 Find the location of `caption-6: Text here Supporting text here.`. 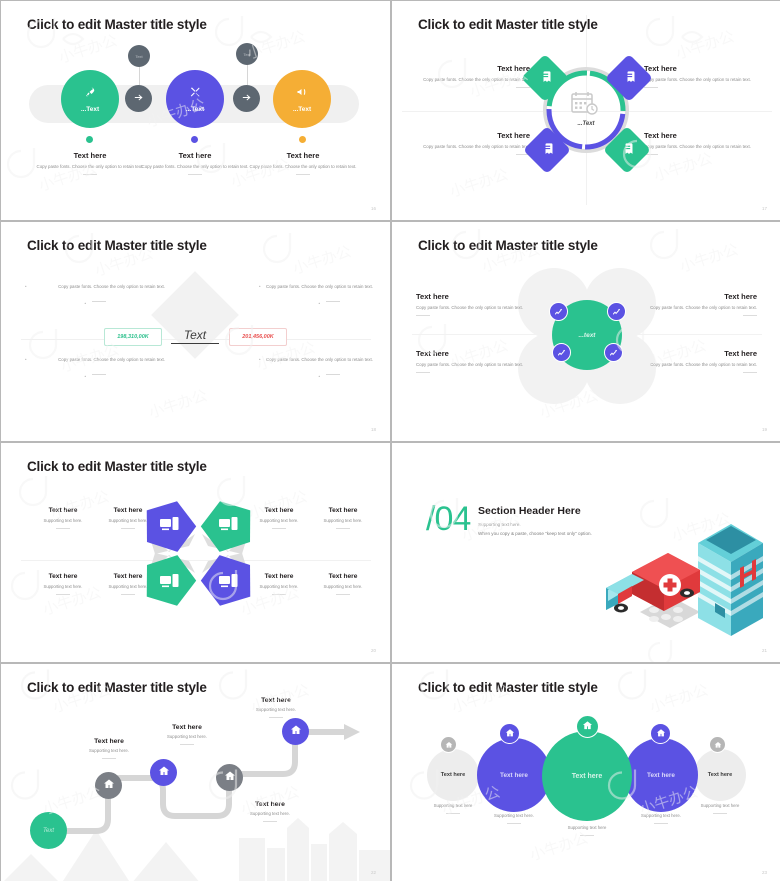

caption-6: Text here Supporting text here. is located at coordinates (128, 584).